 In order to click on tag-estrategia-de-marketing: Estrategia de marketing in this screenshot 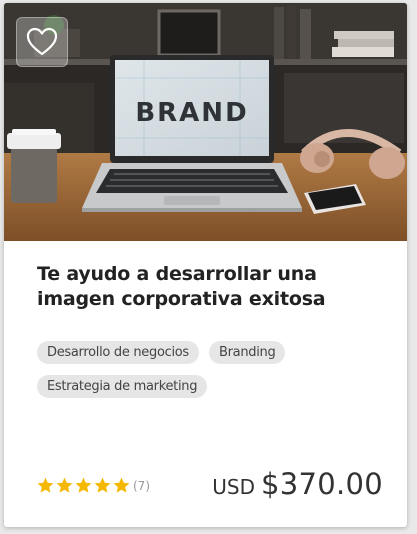, I will do `click(122, 386)`.